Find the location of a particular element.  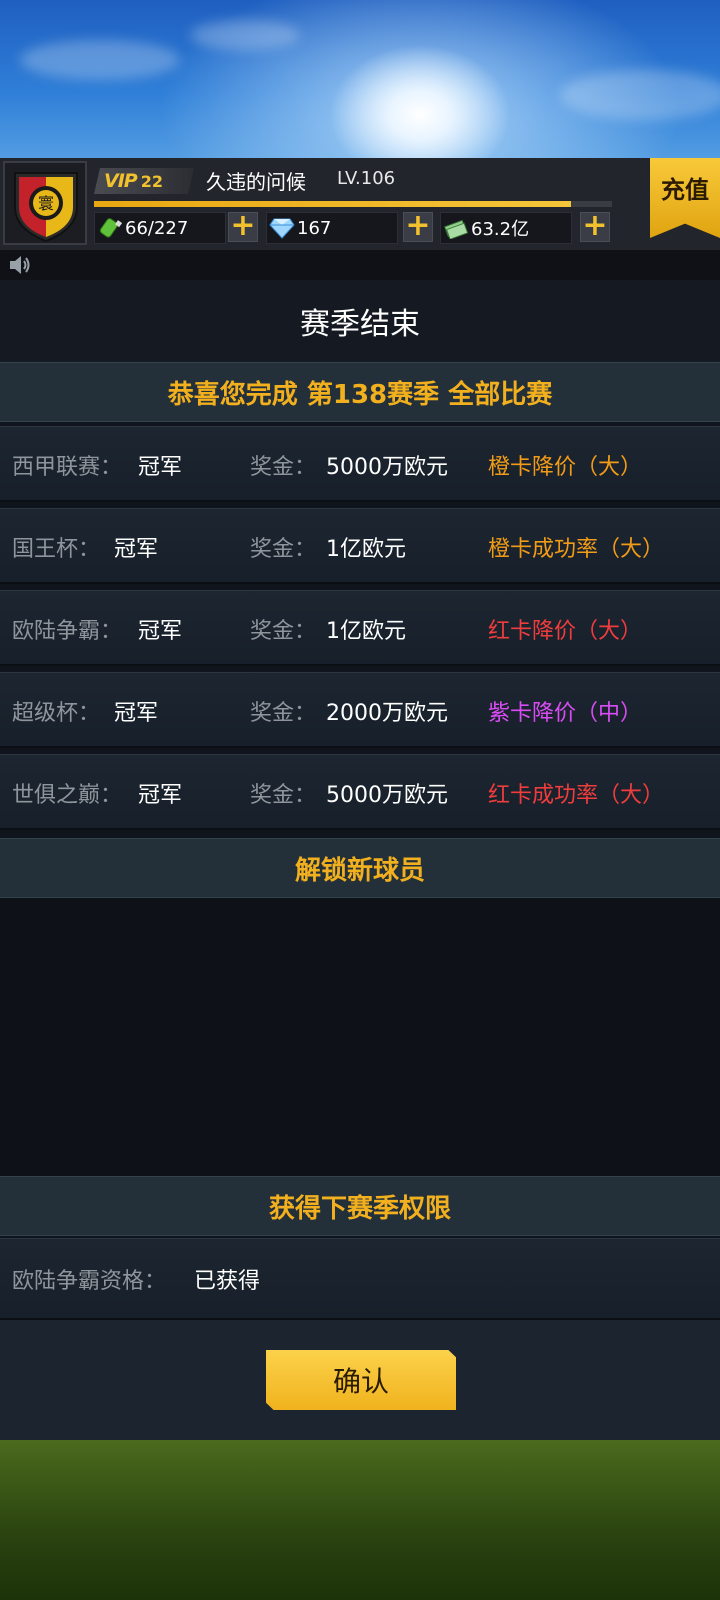

confirm-button: 确认 is located at coordinates (361, 1380).